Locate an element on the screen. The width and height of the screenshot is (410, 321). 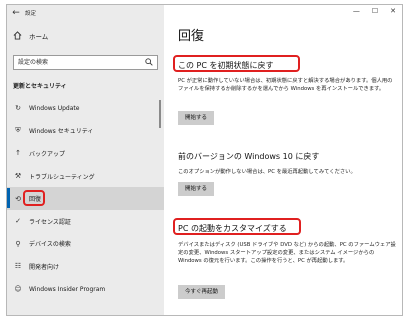
sidebar-item-recovery: ⟲ 回復 is located at coordinates (85, 198).